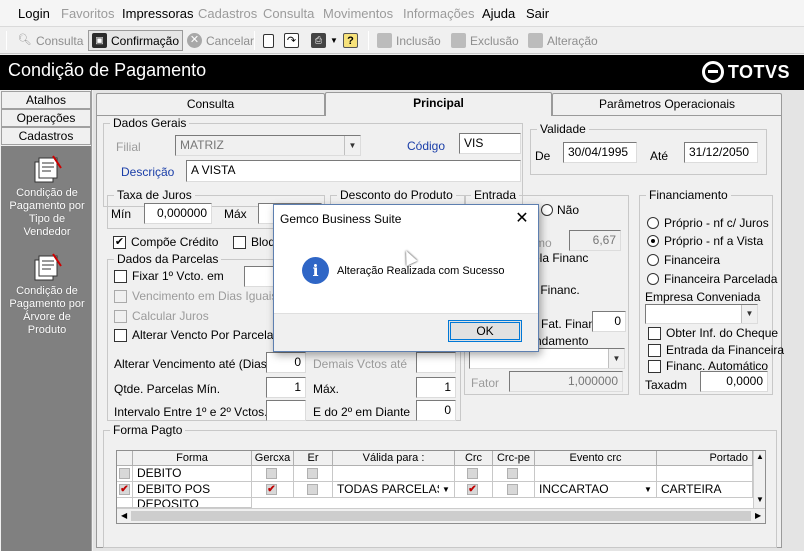  Describe the element at coordinates (119, 242) in the screenshot. I see `compoe-credito-checkbox: ✔` at that location.